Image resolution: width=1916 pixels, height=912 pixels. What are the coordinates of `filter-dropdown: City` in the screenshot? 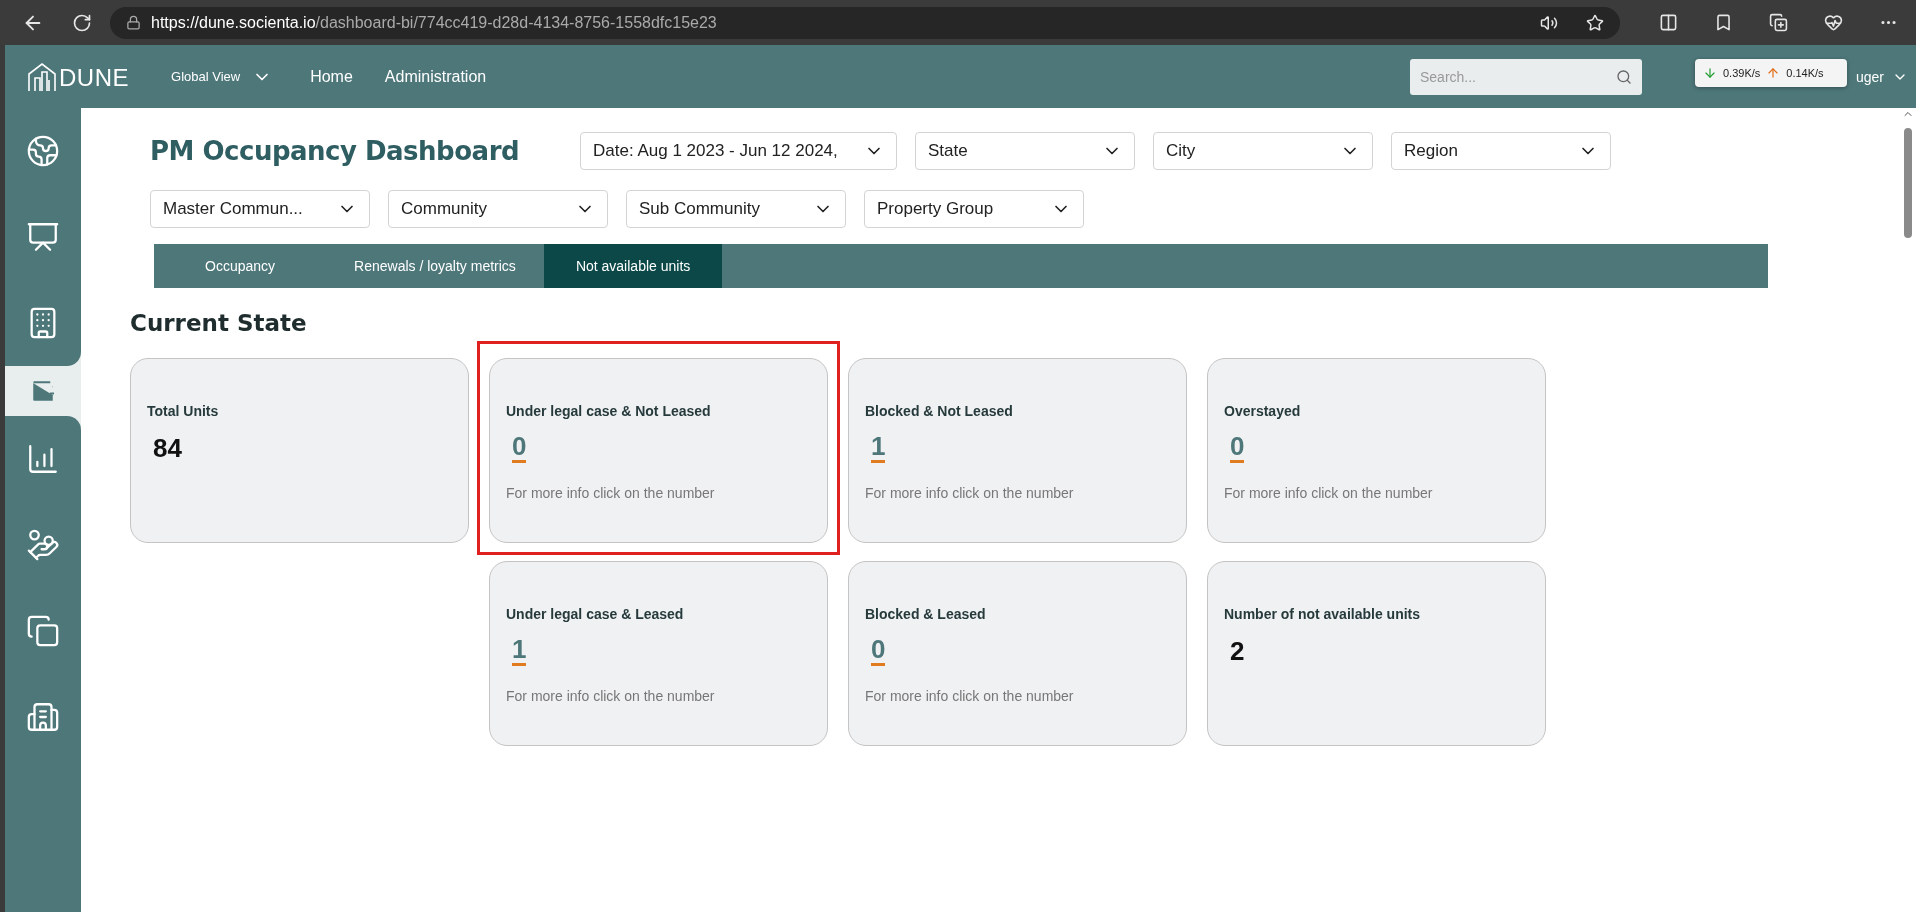 It's located at (1263, 151).